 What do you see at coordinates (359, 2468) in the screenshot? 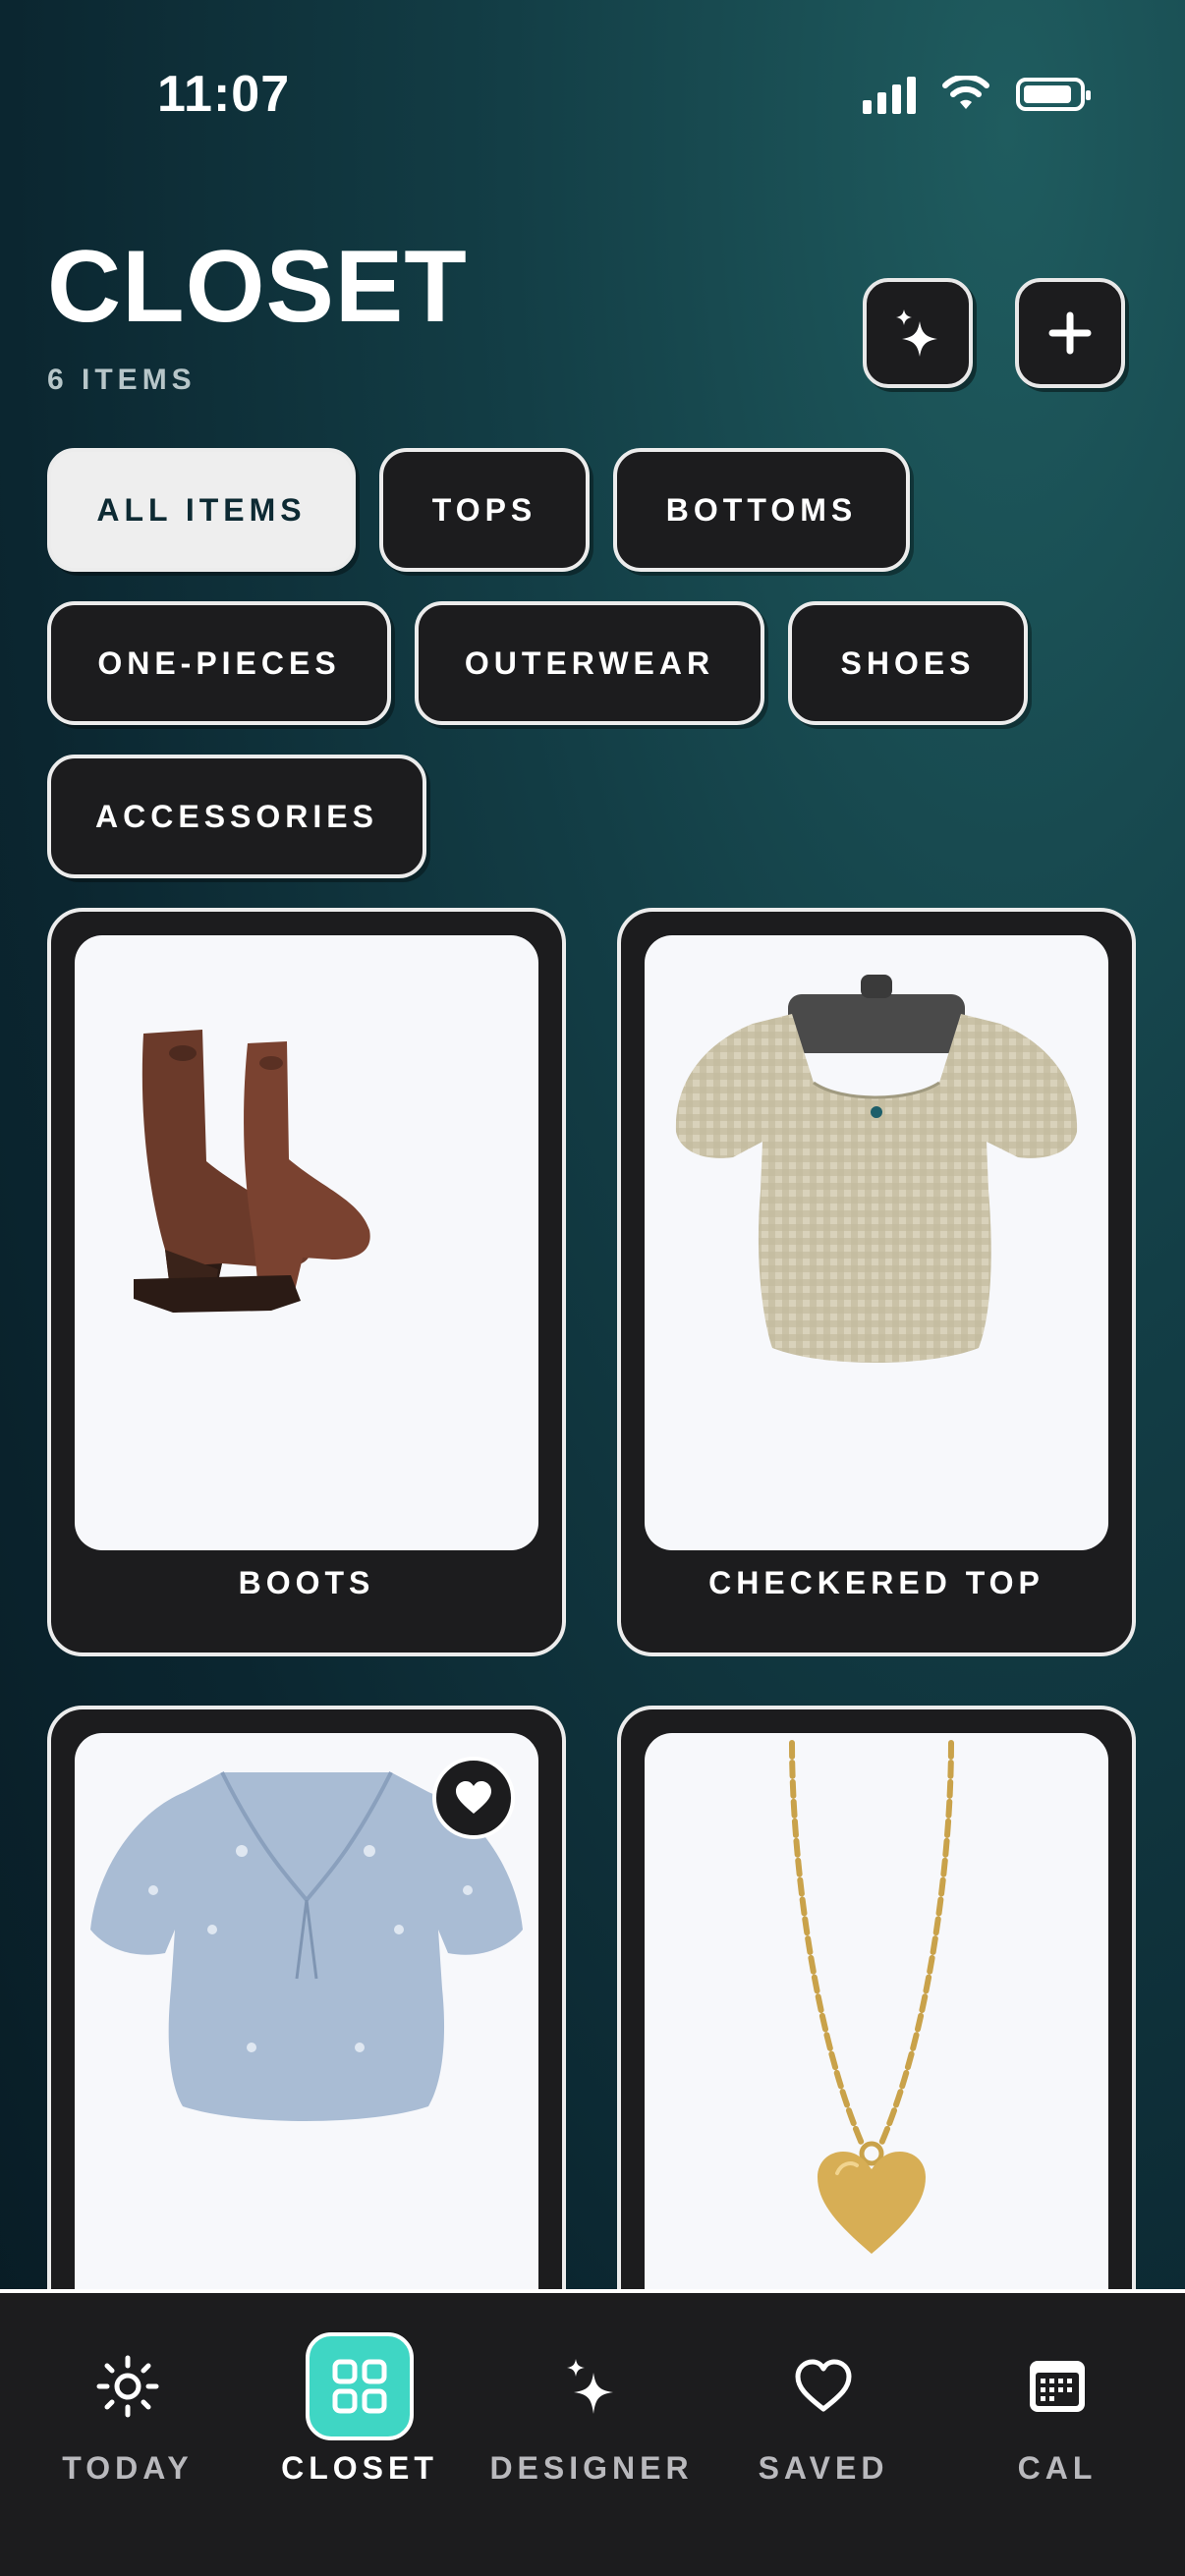
I see `tab-label: CLOSET` at bounding box center [359, 2468].